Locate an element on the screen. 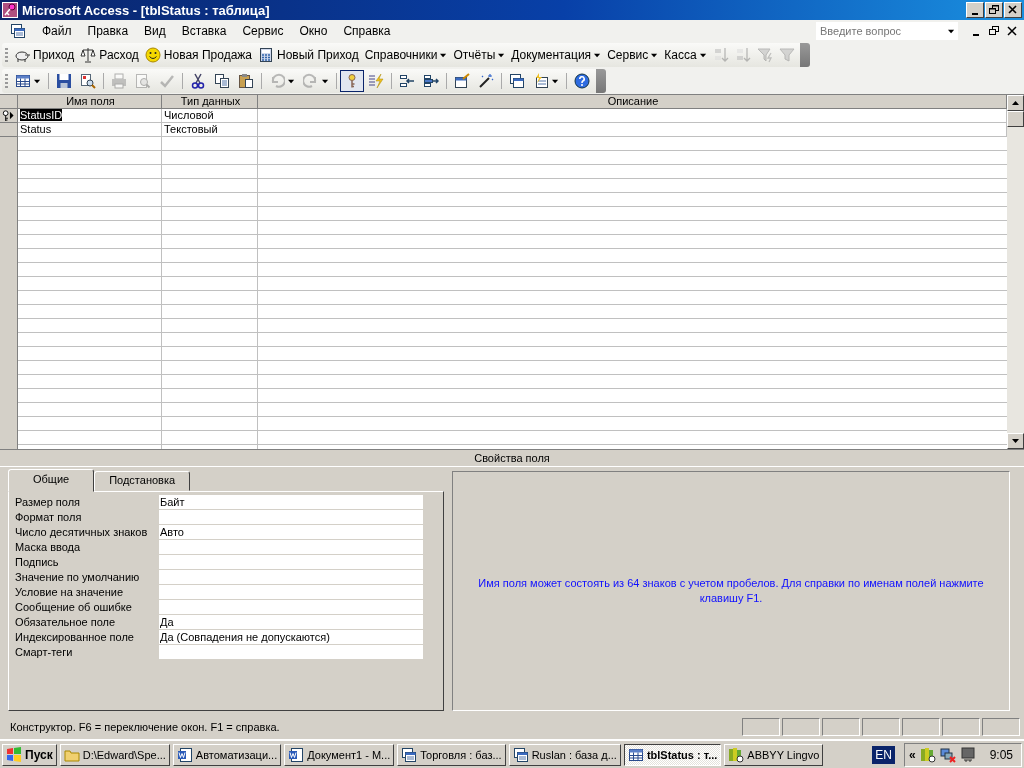 This screenshot has height=768, width=1024. close-icon is located at coordinates (1013, 10).